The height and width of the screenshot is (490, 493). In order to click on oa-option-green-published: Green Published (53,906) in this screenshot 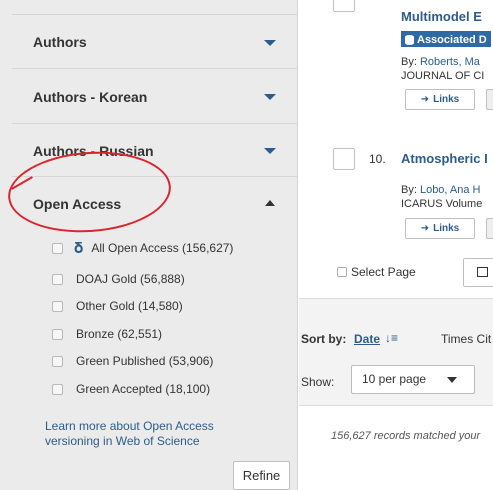, I will do `click(132, 361)`.